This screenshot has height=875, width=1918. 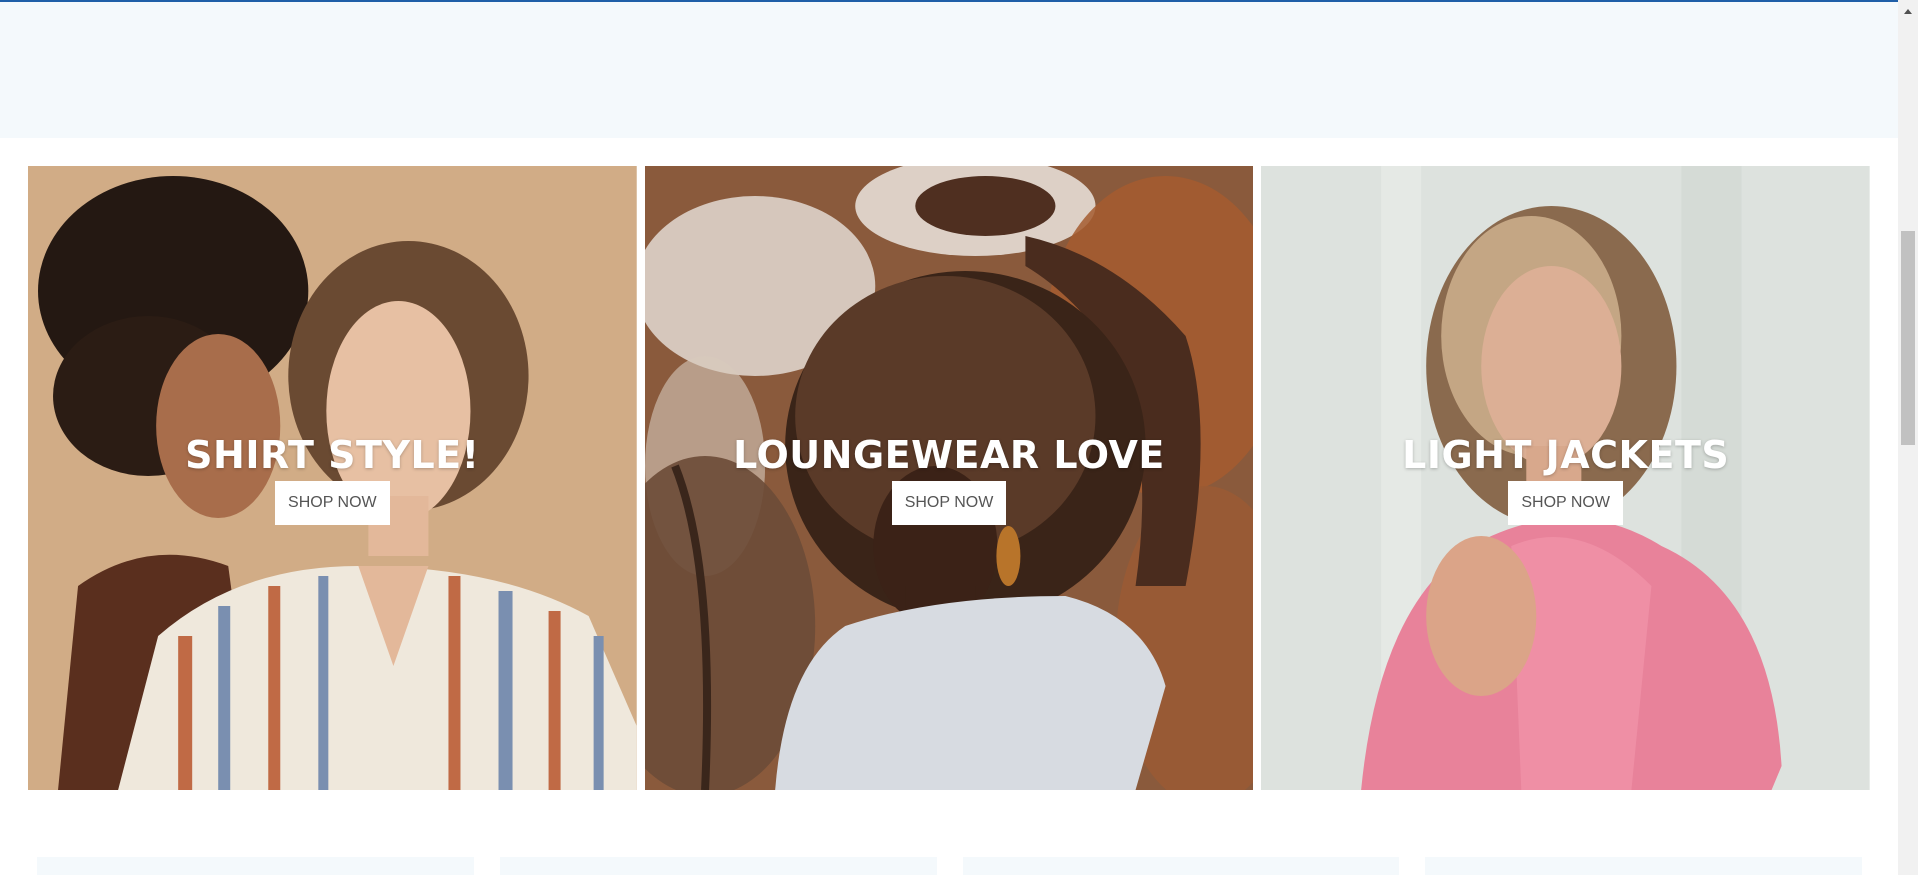 What do you see at coordinates (1566, 455) in the screenshot?
I see `promo-title: LIGHT JACKETS` at bounding box center [1566, 455].